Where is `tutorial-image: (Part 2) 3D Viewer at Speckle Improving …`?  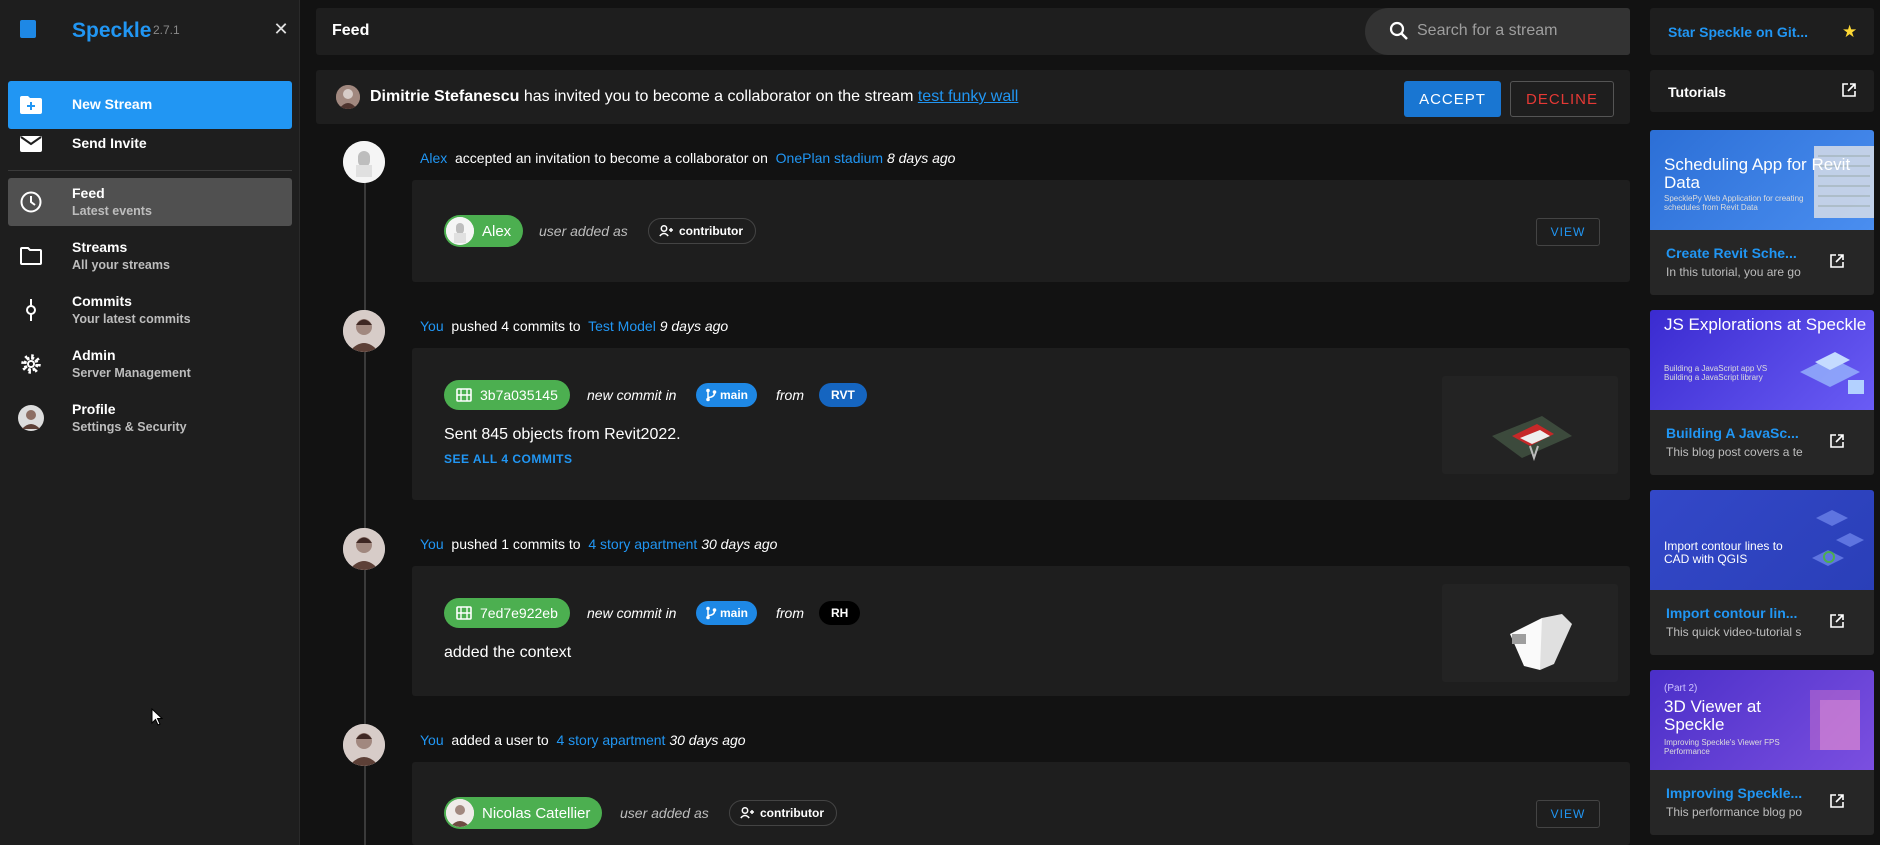
tutorial-image: (Part 2) 3D Viewer at Speckle Improving … is located at coordinates (1762, 720).